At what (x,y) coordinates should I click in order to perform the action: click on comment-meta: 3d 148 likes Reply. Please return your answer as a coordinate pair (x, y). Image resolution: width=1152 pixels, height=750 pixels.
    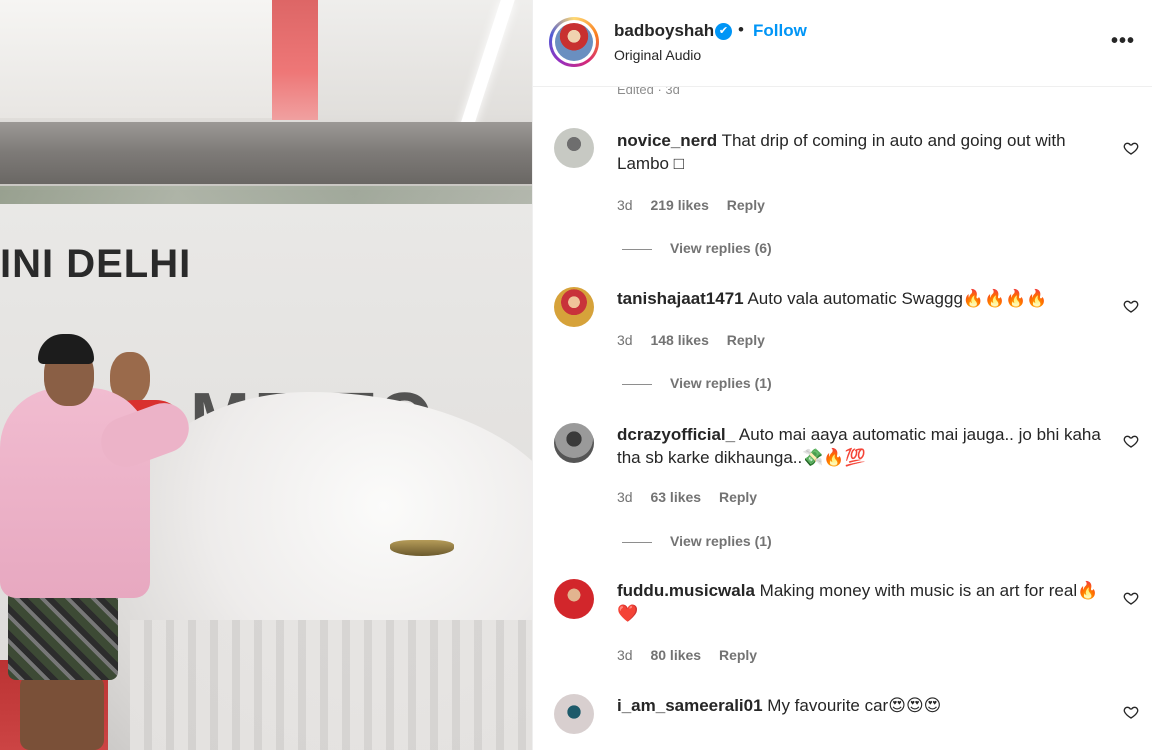
    Looking at the image, I should click on (698, 340).